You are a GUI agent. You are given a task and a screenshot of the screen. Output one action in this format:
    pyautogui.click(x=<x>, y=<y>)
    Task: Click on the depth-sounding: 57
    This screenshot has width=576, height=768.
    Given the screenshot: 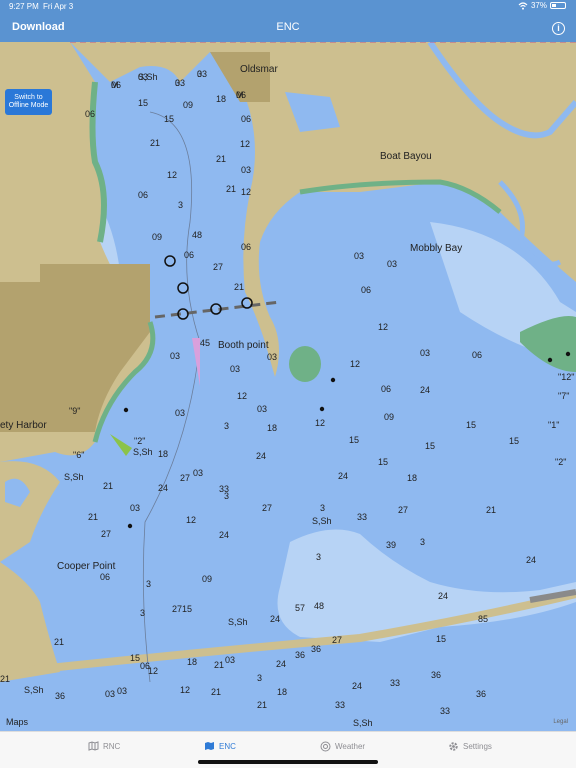 What is the action you would take?
    pyautogui.click(x=300, y=608)
    